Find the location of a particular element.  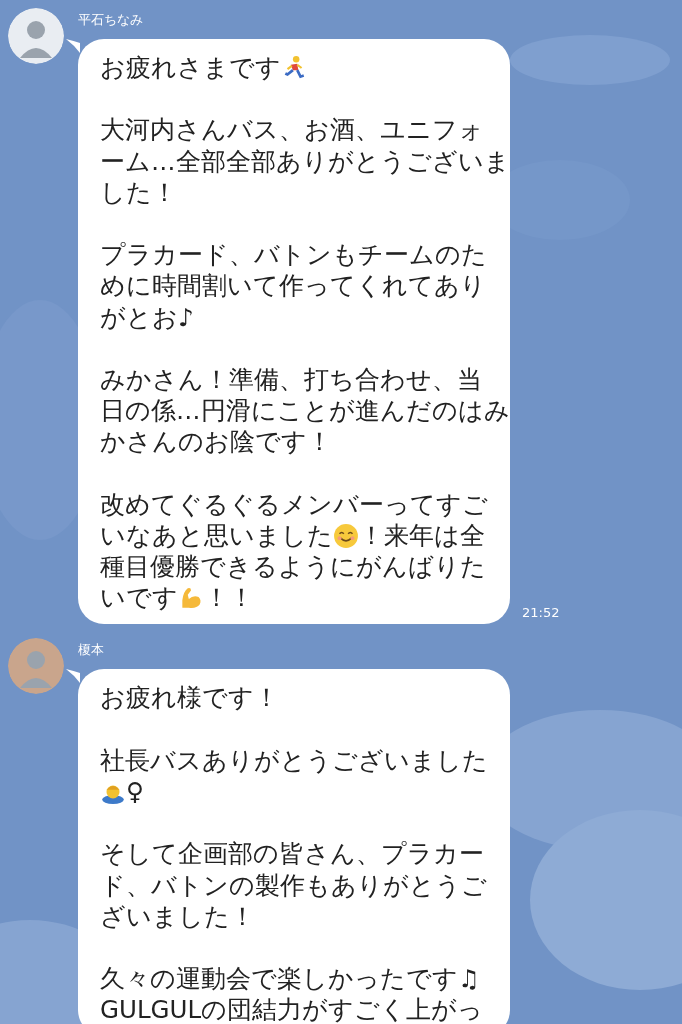

message-text: ド、バトンの製作もありがとうご is located at coordinates (293, 885).